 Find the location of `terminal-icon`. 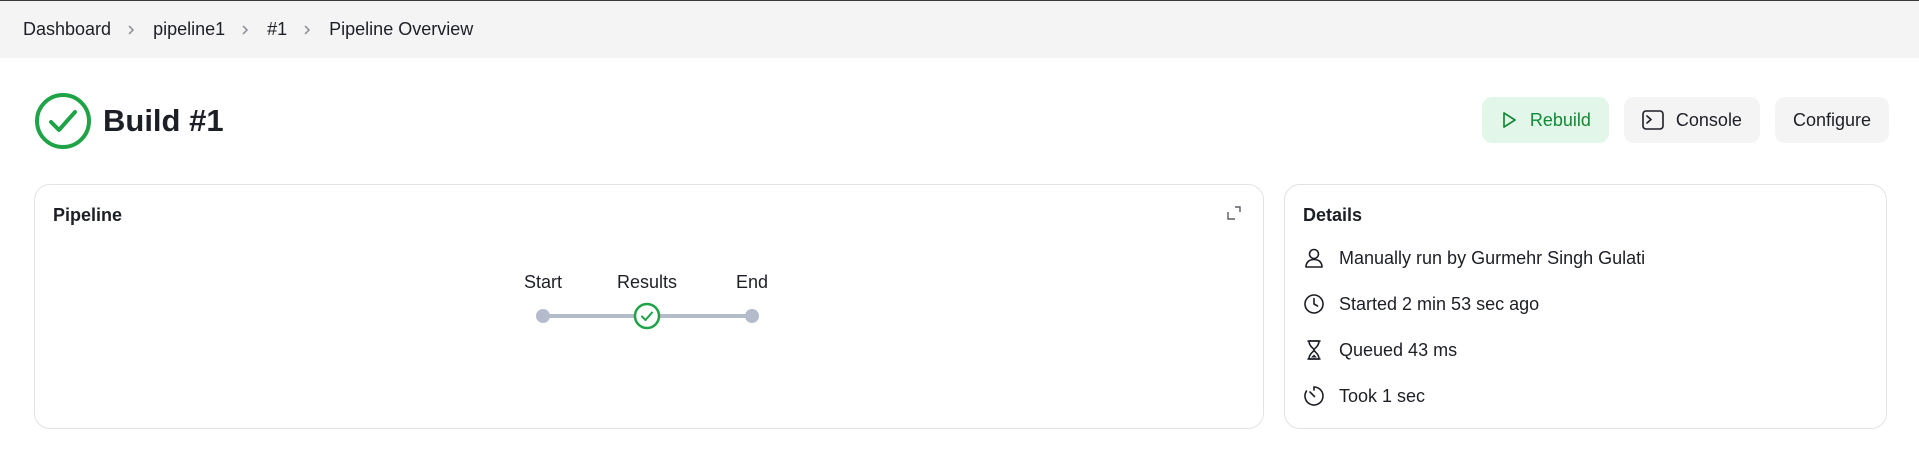

terminal-icon is located at coordinates (1653, 120).